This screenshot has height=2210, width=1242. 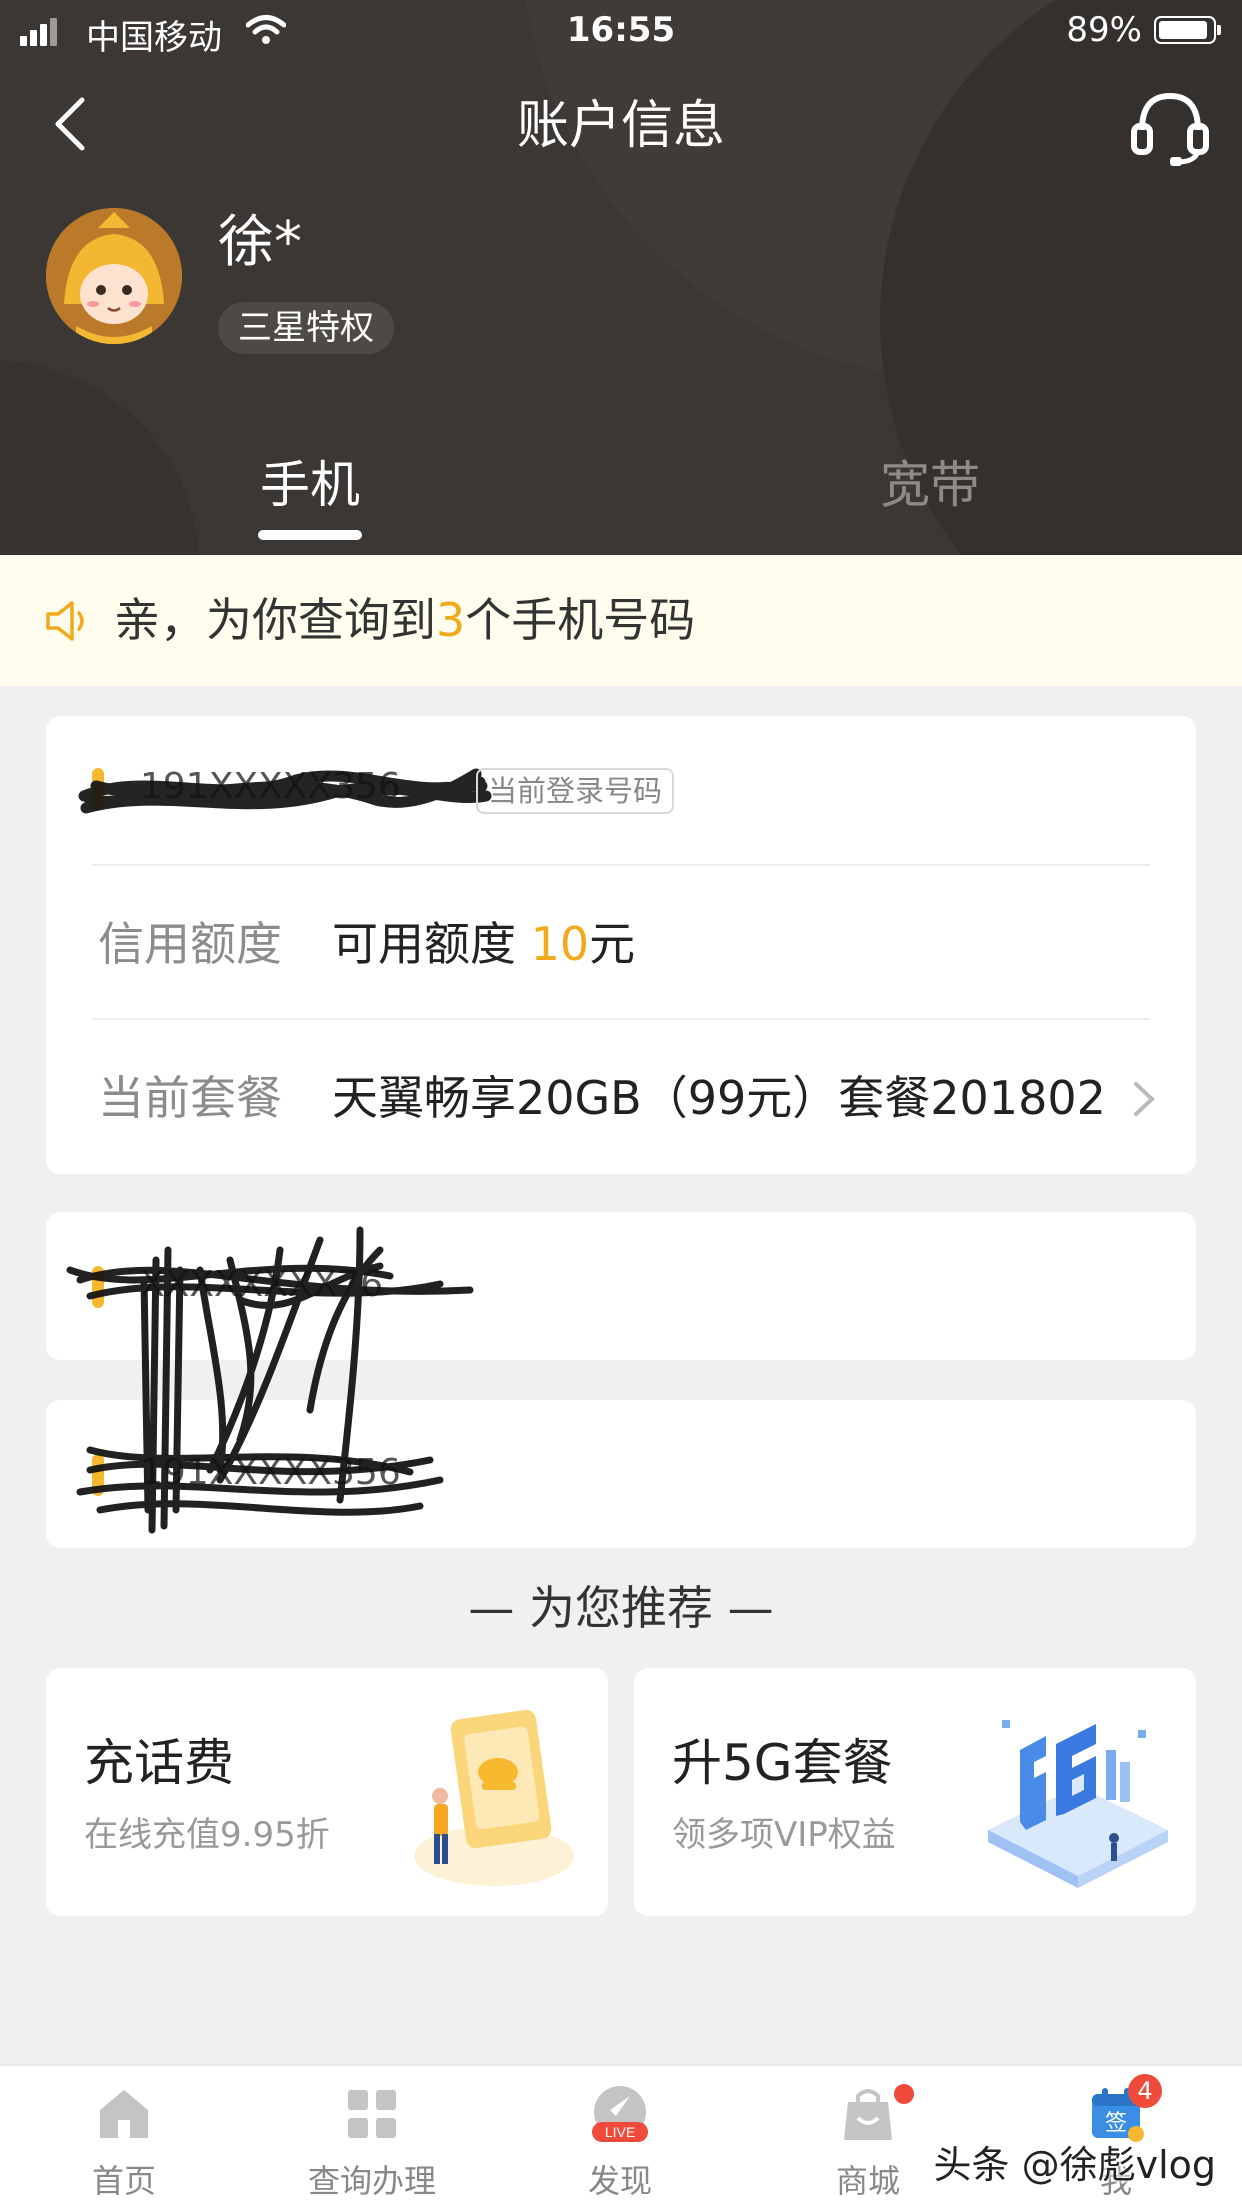 I want to click on current-login-badge: 当前登录号码, so click(x=575, y=791).